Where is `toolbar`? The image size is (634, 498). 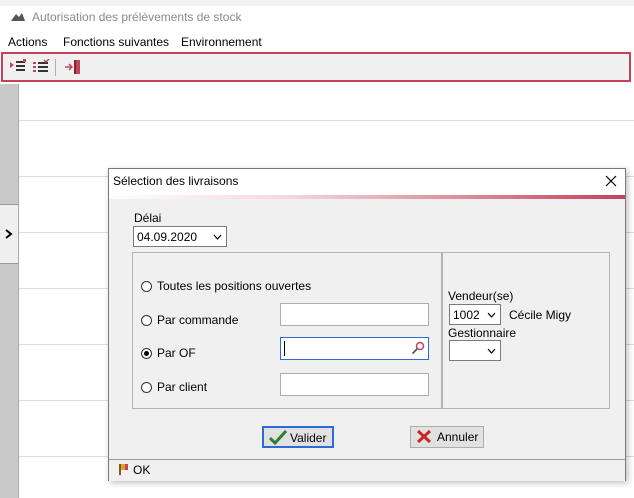 toolbar is located at coordinates (316, 67).